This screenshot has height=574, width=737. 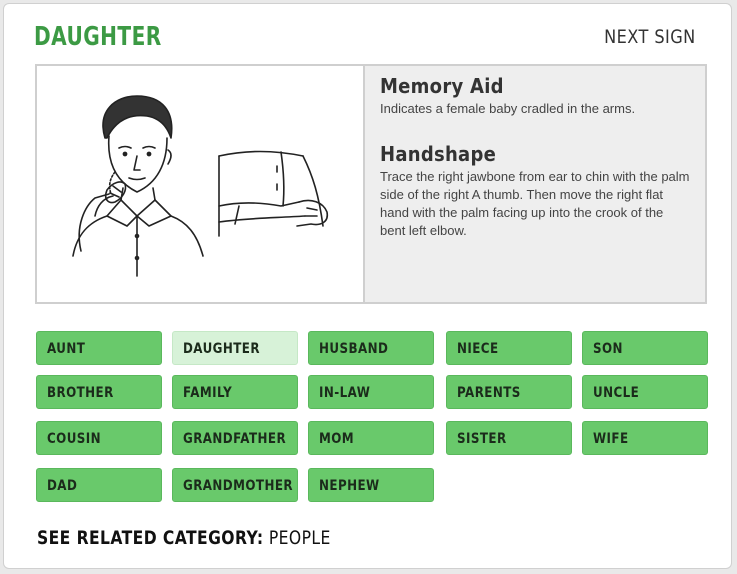 What do you see at coordinates (489, 393) in the screenshot?
I see `sign-button-label: PARENTS` at bounding box center [489, 393].